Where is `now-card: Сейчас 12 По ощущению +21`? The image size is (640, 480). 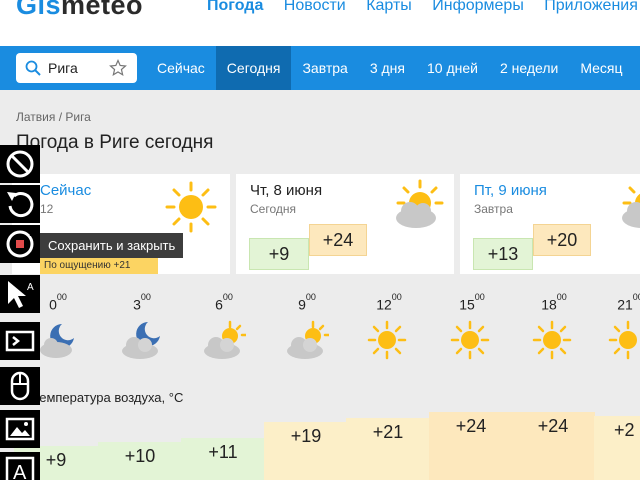 now-card: Сейчас 12 По ощущению +21 is located at coordinates (121, 224).